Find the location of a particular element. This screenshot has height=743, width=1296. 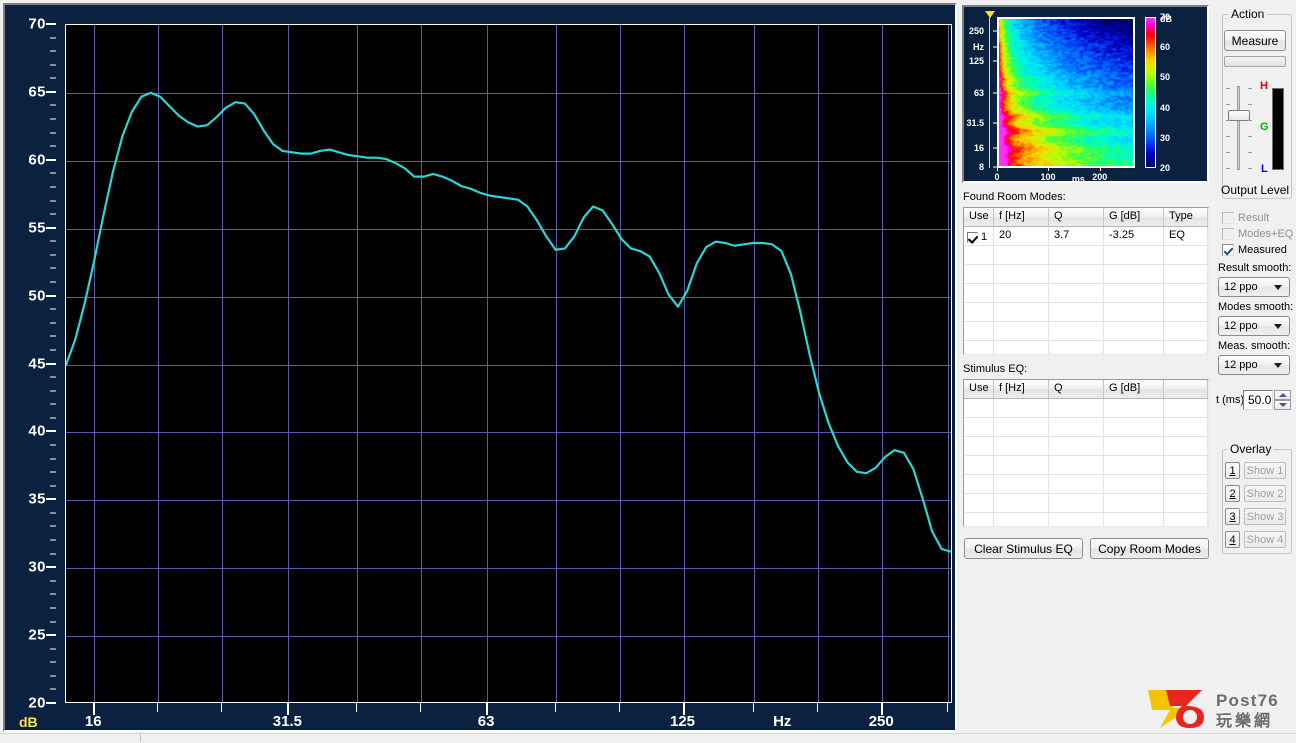

clear-stimulus-eq-button: Clear Stimulus EQ is located at coordinates (1023, 548).